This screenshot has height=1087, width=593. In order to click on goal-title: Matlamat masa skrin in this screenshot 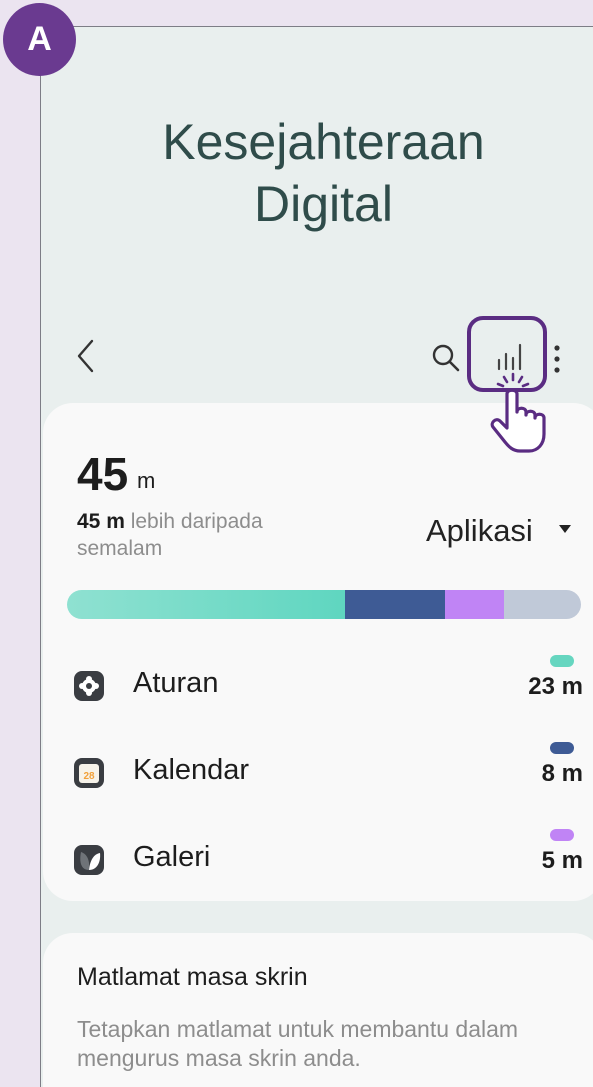, I will do `click(192, 977)`.